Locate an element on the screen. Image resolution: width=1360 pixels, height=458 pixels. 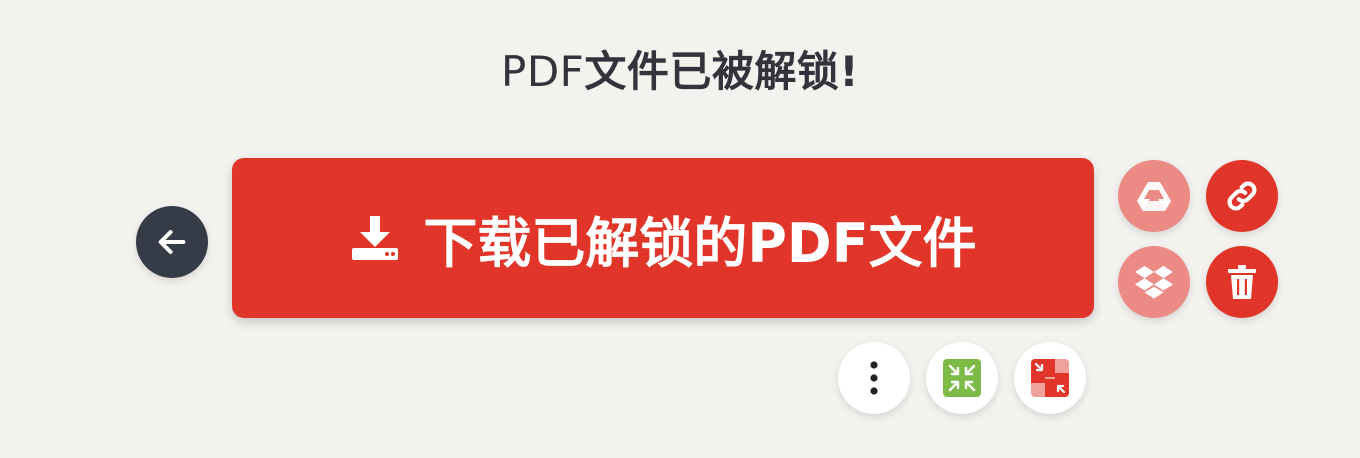
arrow-left-icon is located at coordinates (172, 242).